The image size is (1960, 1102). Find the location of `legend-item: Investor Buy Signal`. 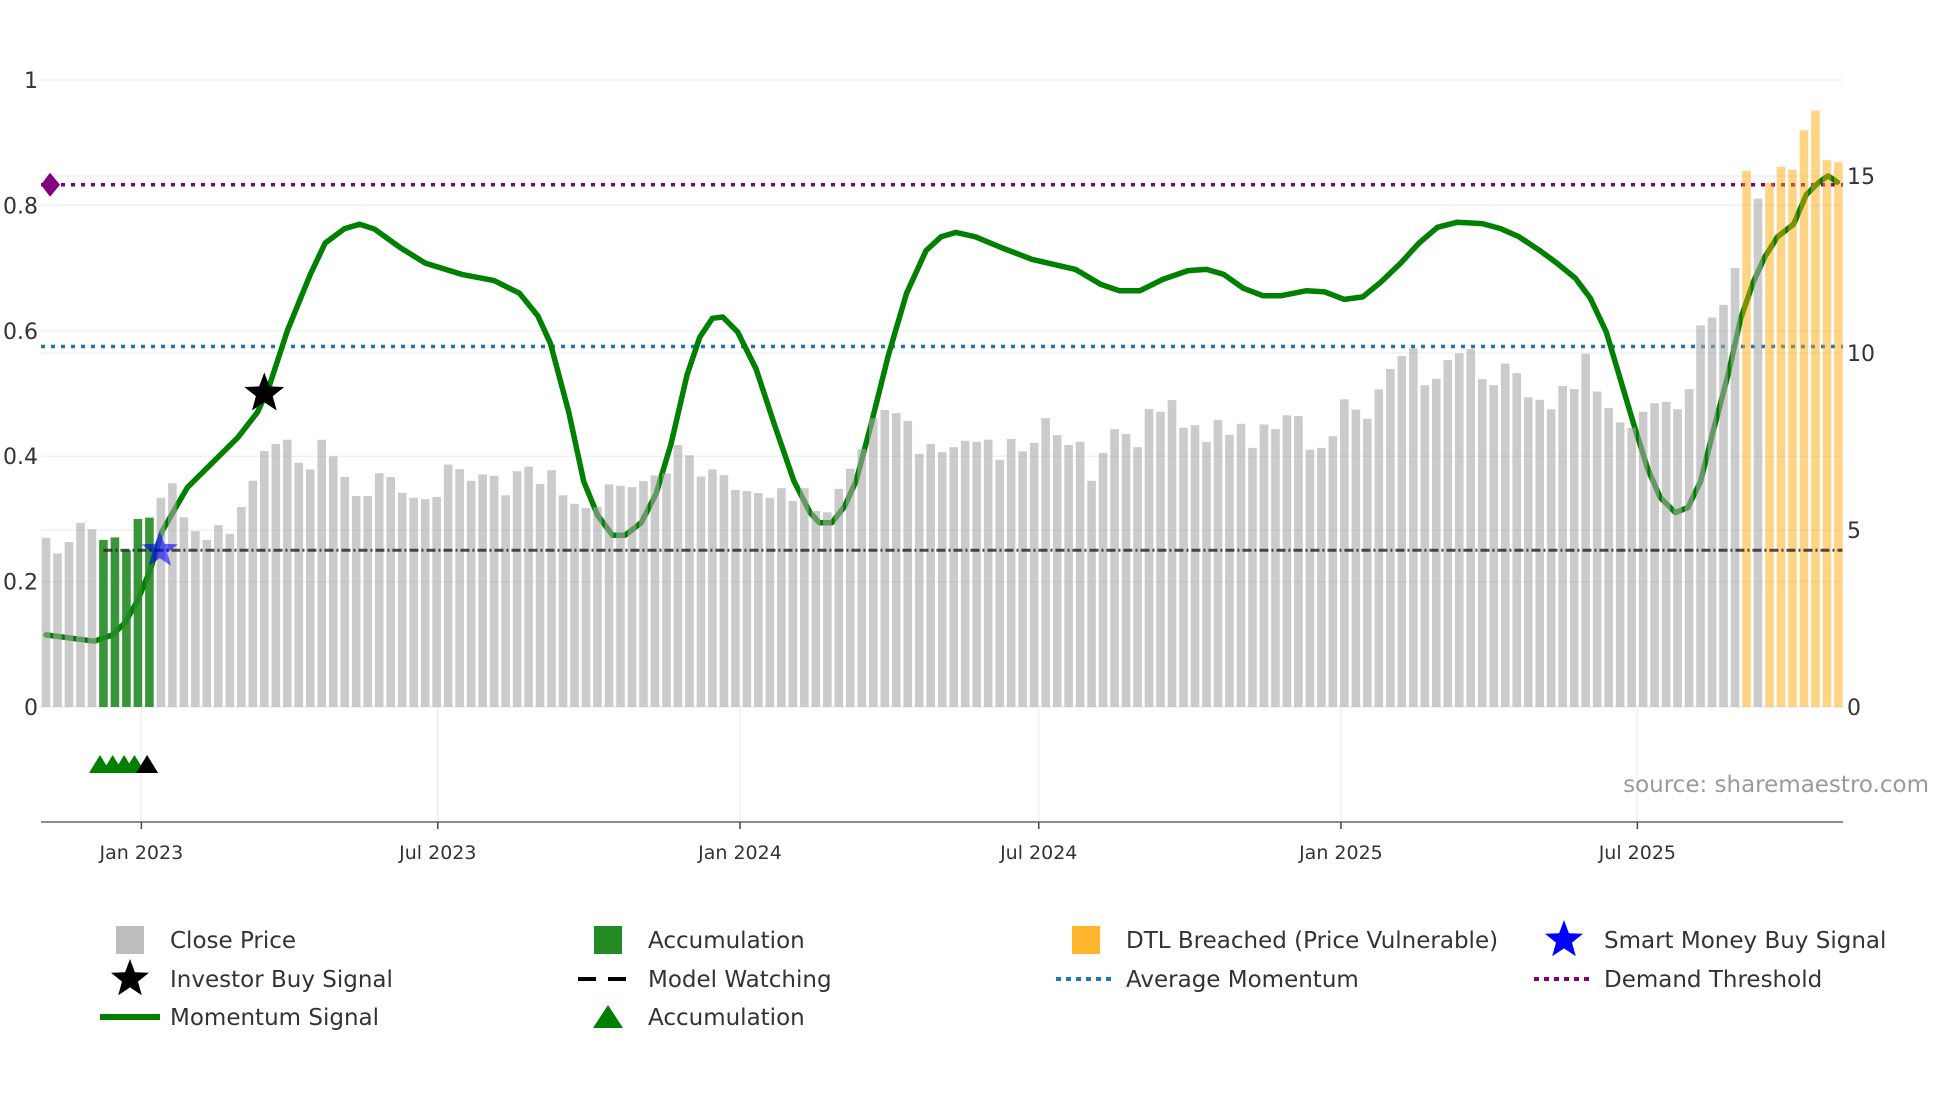

legend-item: Investor Buy Signal is located at coordinates (252, 977).